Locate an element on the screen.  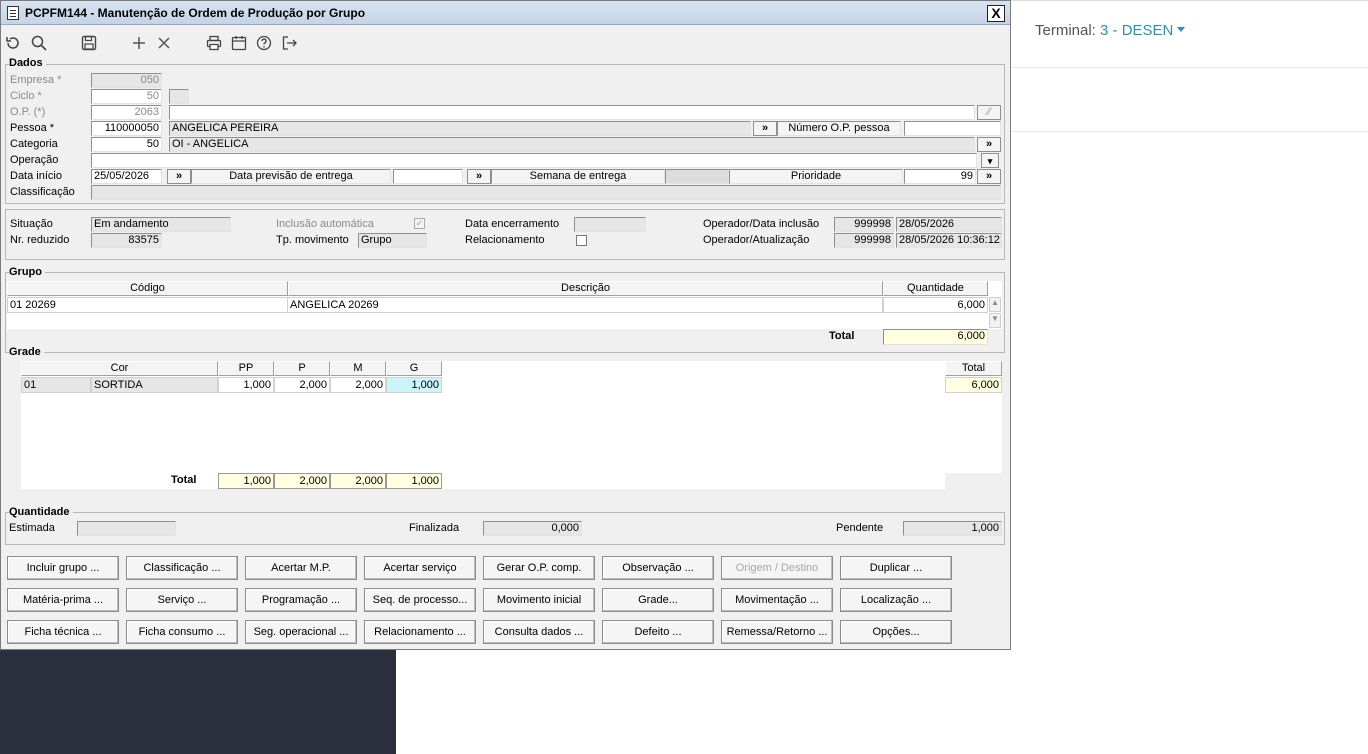
grade-header-p: P is located at coordinates (302, 368).